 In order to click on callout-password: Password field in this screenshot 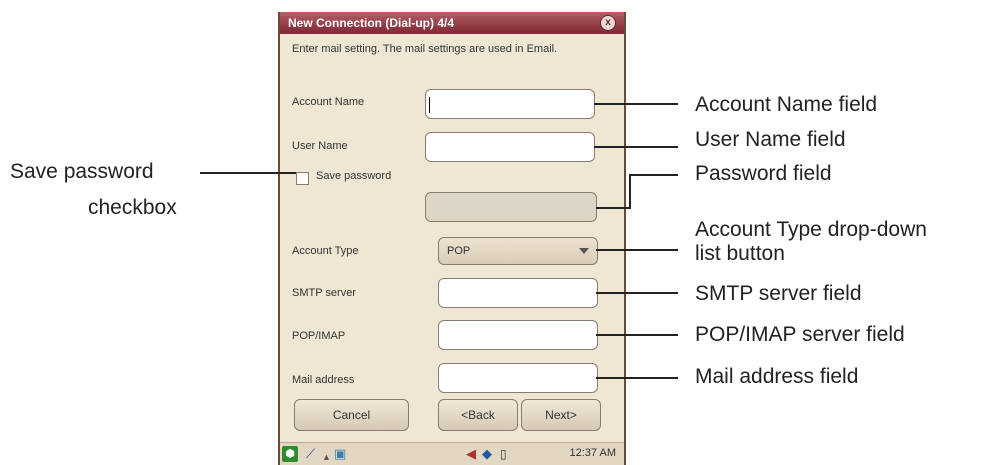, I will do `click(763, 173)`.